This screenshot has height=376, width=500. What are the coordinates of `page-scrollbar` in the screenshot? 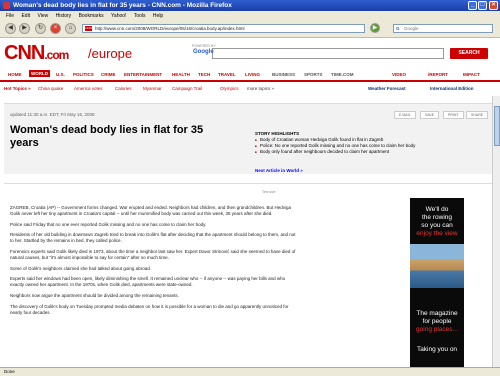 It's located at (496, 231).